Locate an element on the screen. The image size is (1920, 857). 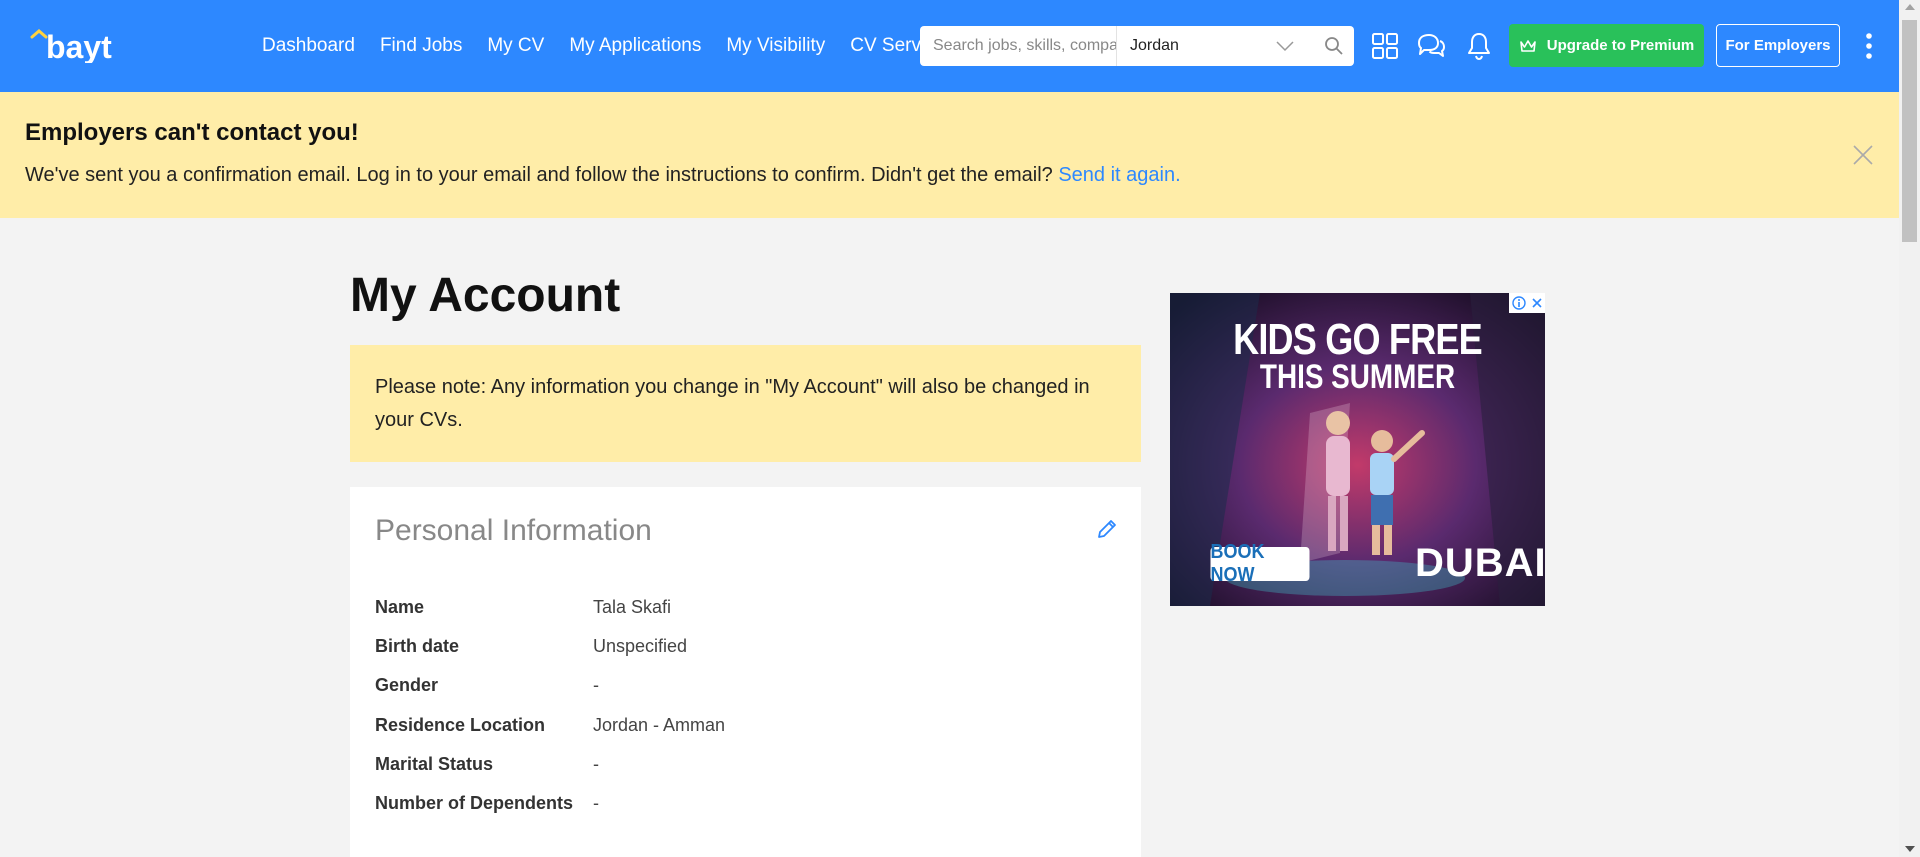
scroll-up-arrow-icon is located at coordinates (1910, 7).